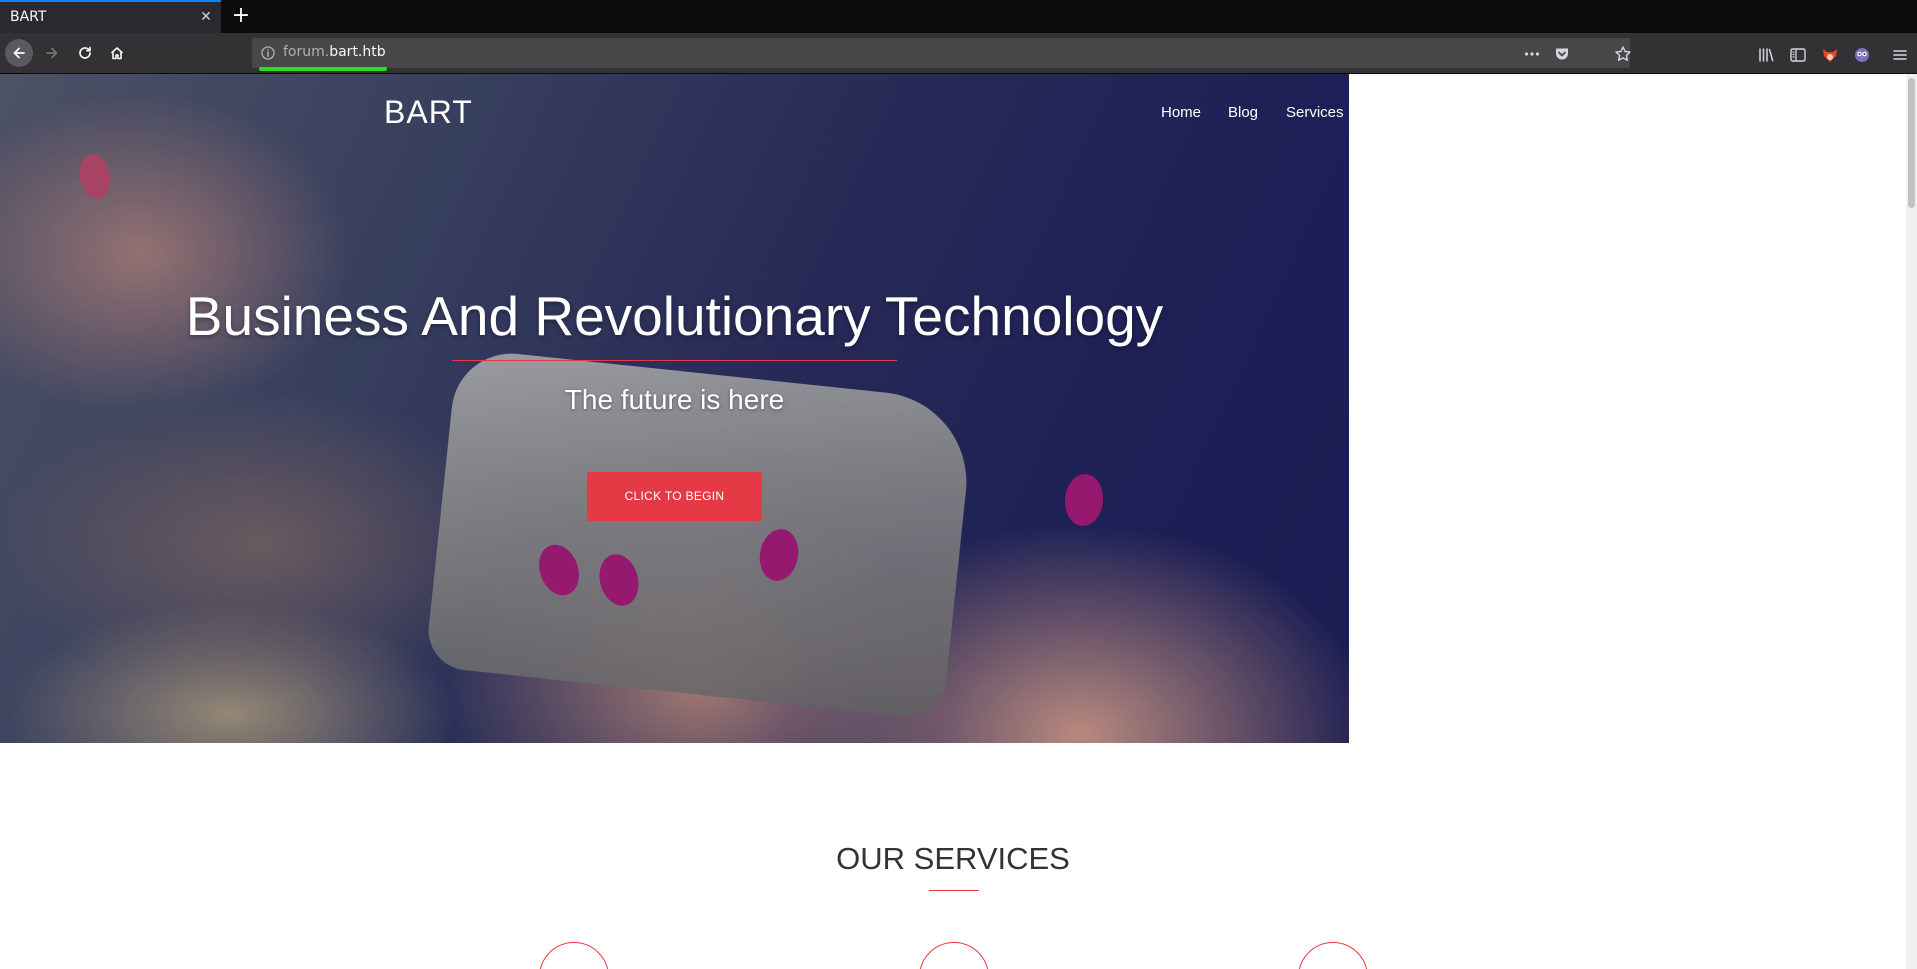  What do you see at coordinates (110, 16) in the screenshot?
I see `active-tab: BART ✕` at bounding box center [110, 16].